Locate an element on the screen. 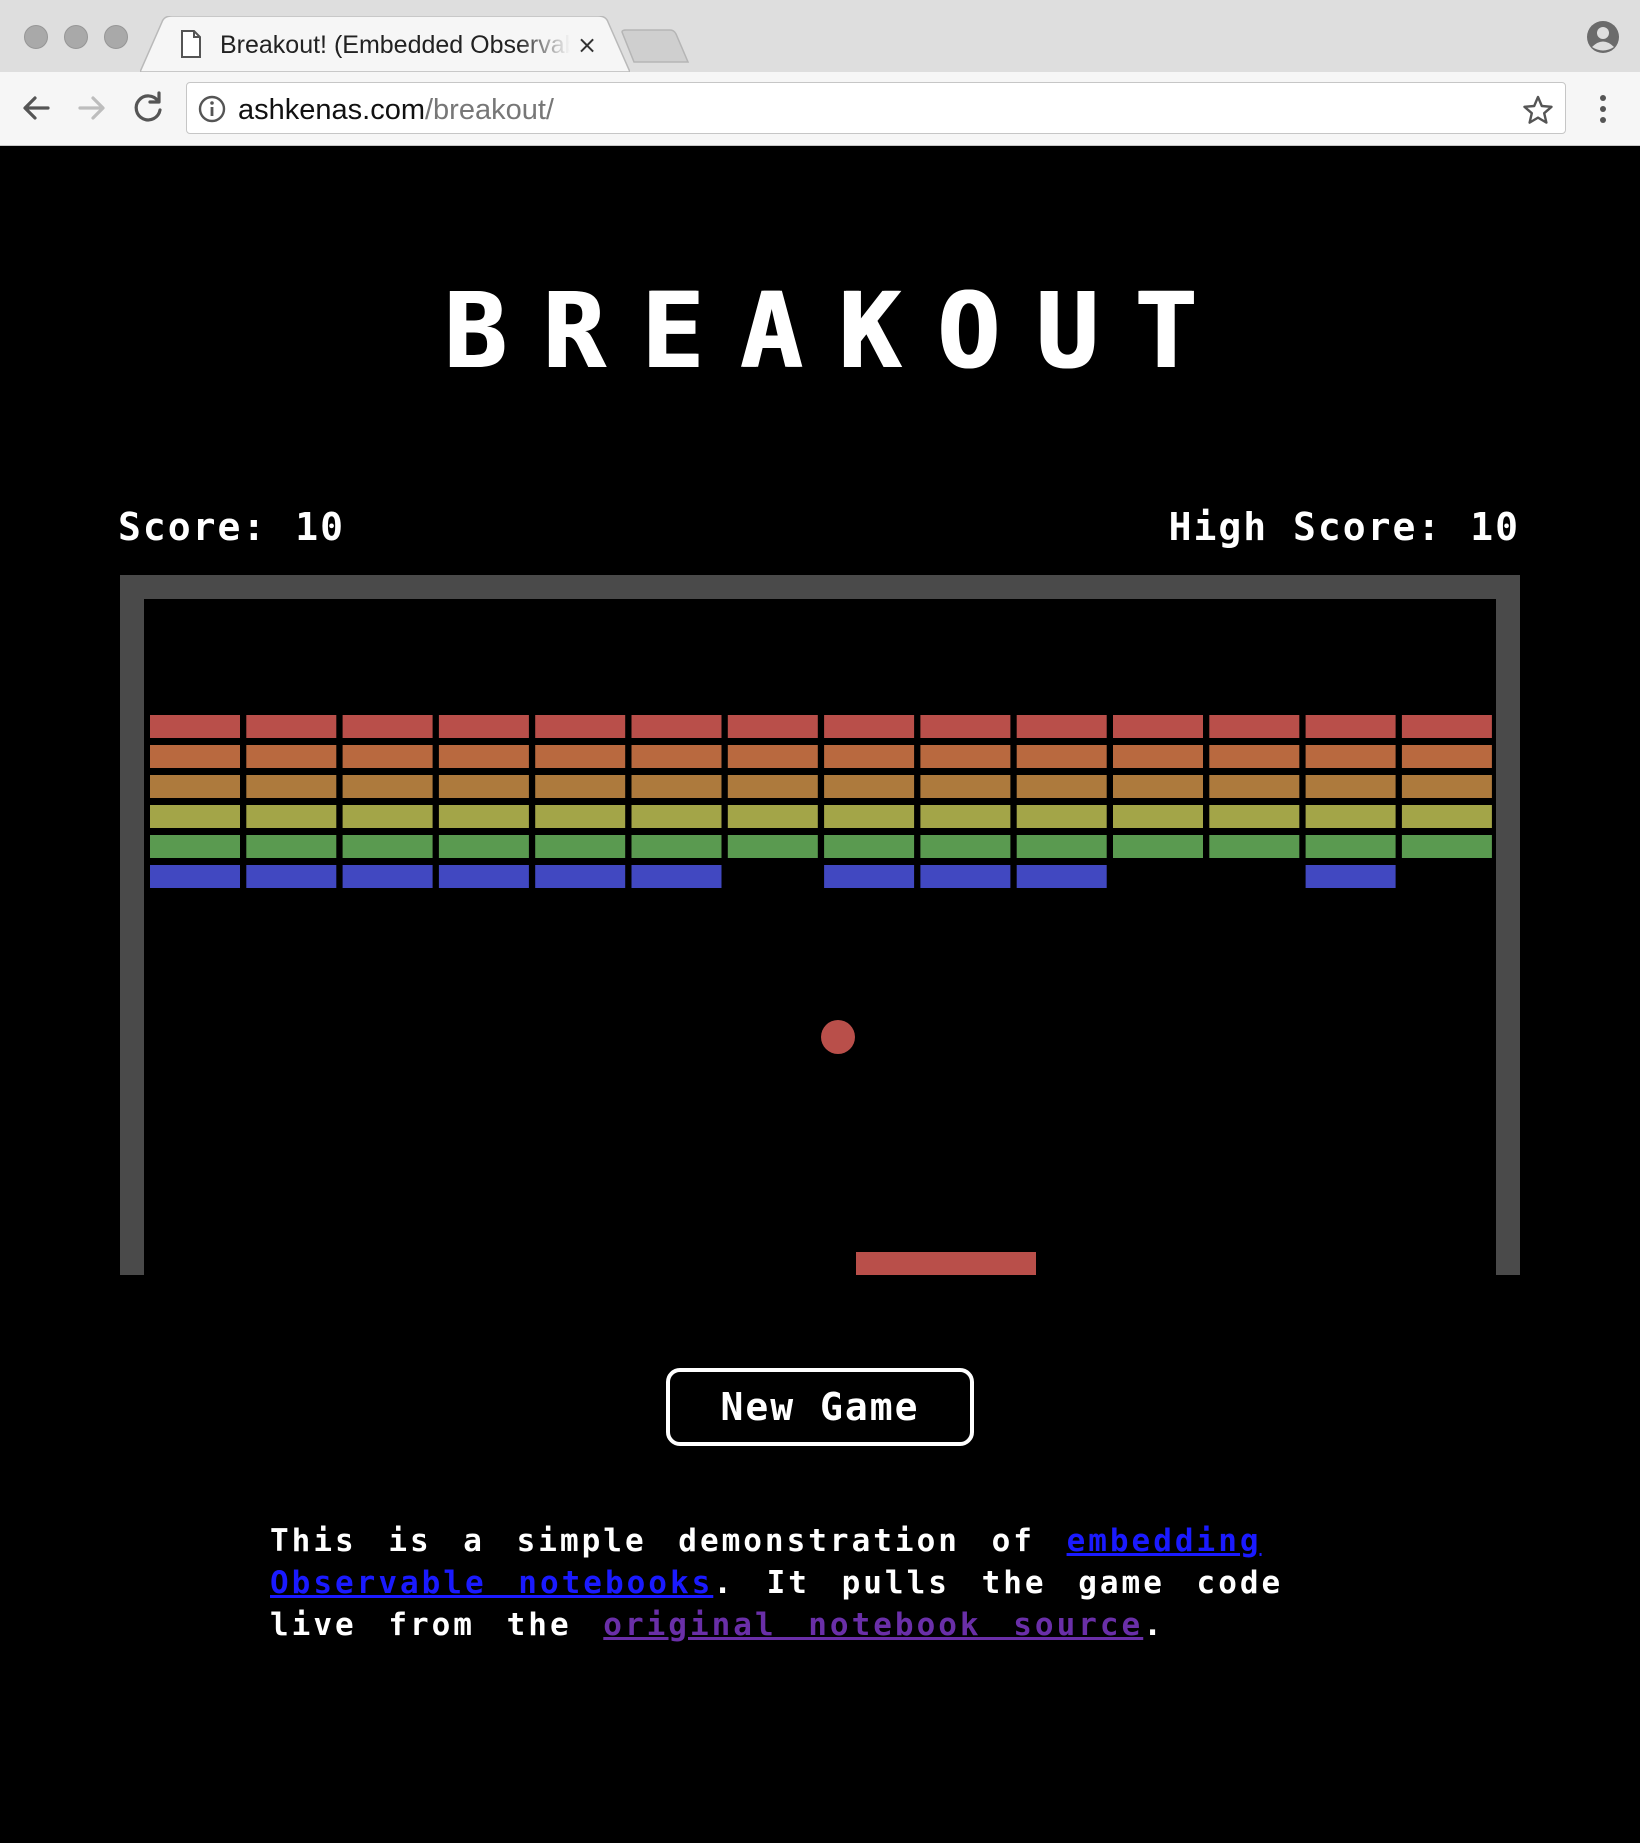 This screenshot has width=1640, height=1843. forward-icon is located at coordinates (92, 108).